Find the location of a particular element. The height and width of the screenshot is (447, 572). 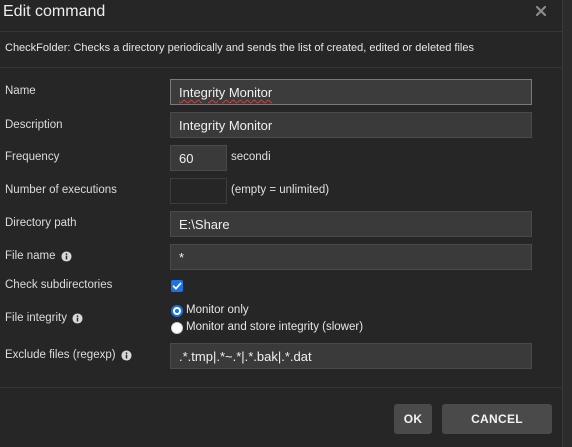

executions-label-text: Number of executions is located at coordinates (61, 190).